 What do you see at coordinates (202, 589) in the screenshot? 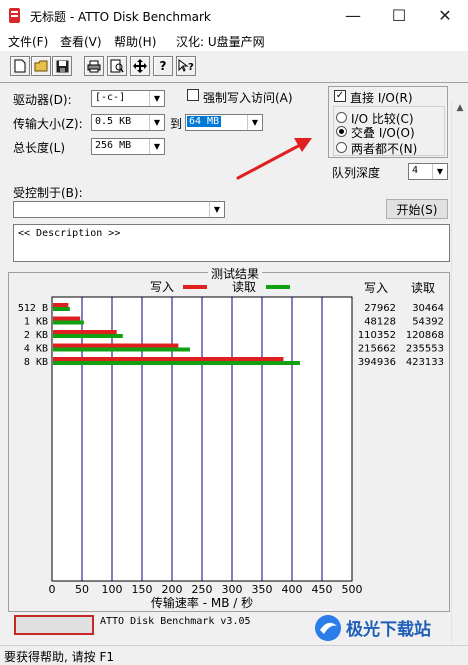
I see `x-tick-label: 250` at bounding box center [202, 589].